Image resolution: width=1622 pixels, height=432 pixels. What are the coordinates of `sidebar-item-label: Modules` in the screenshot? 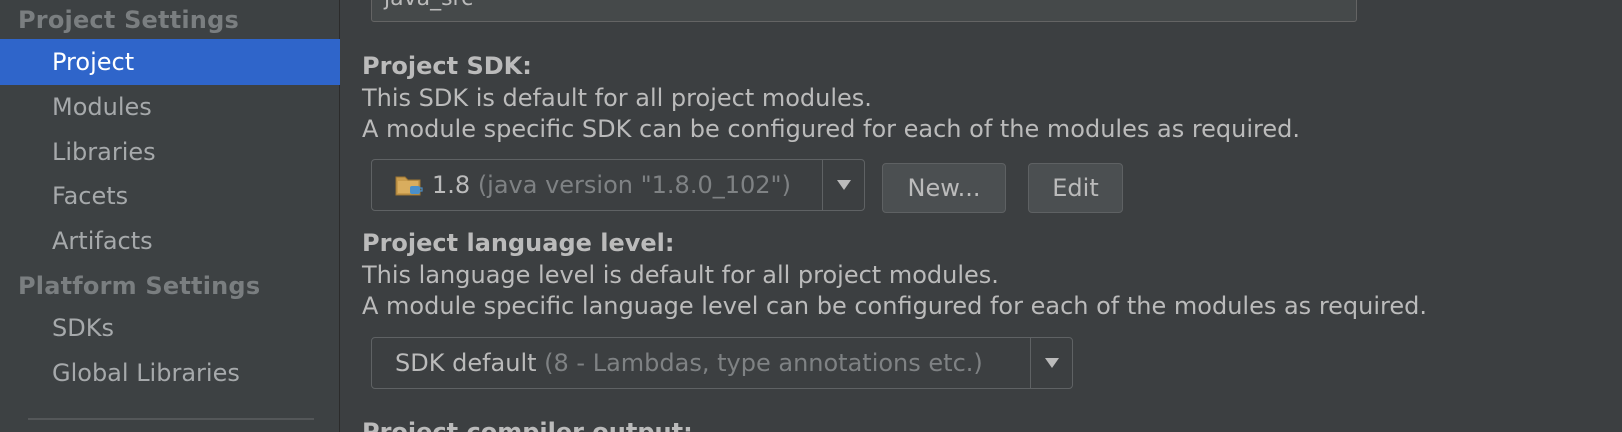 It's located at (102, 107).